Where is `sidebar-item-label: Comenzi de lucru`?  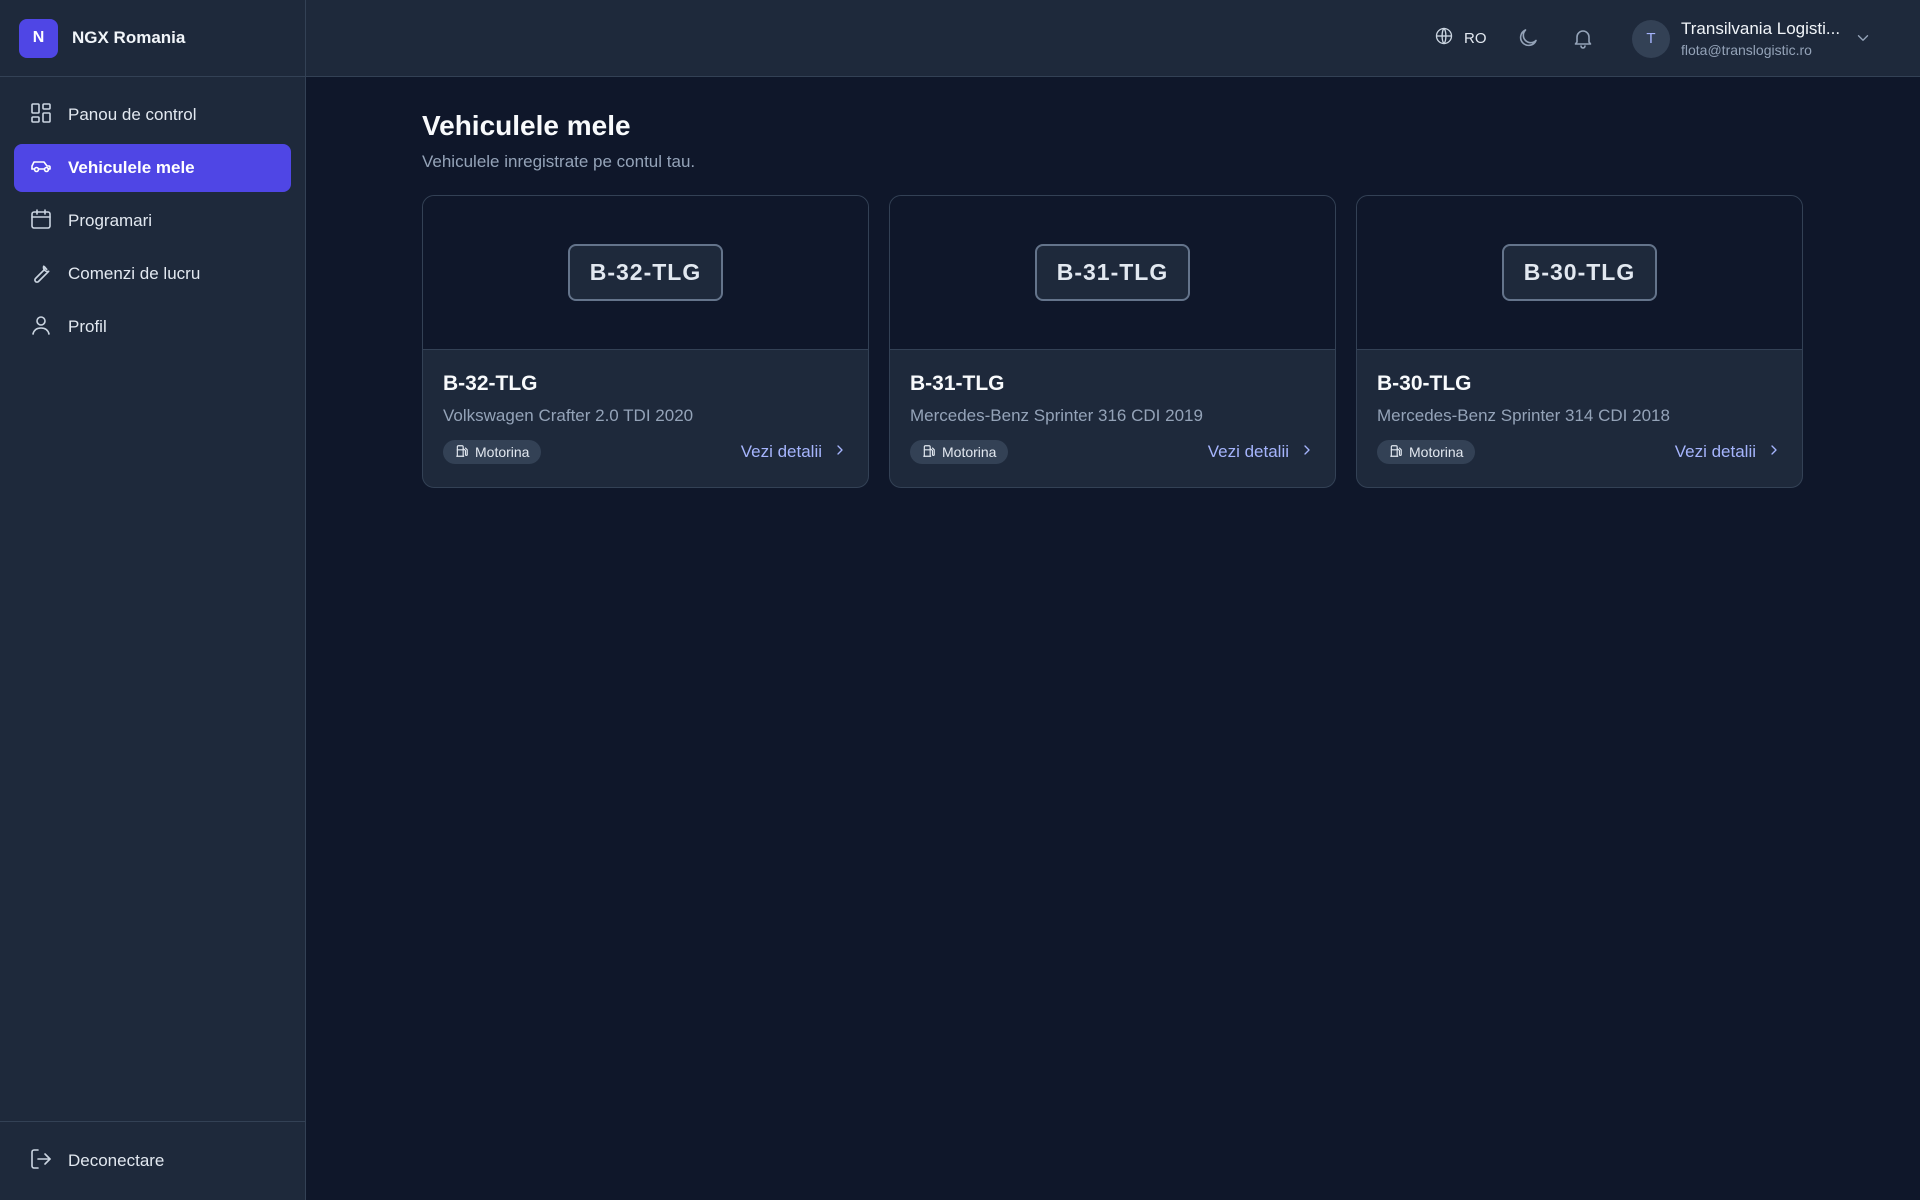
sidebar-item-label: Comenzi de lucru is located at coordinates (134, 273).